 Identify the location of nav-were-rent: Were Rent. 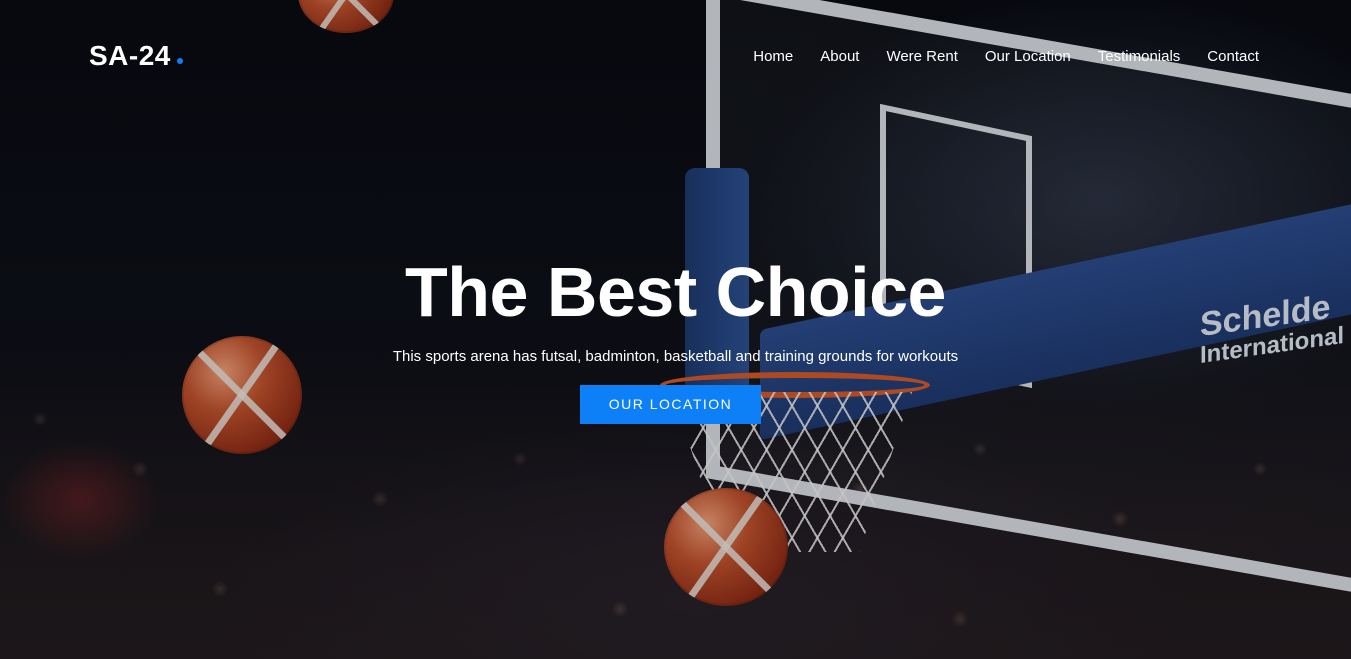
(921, 56).